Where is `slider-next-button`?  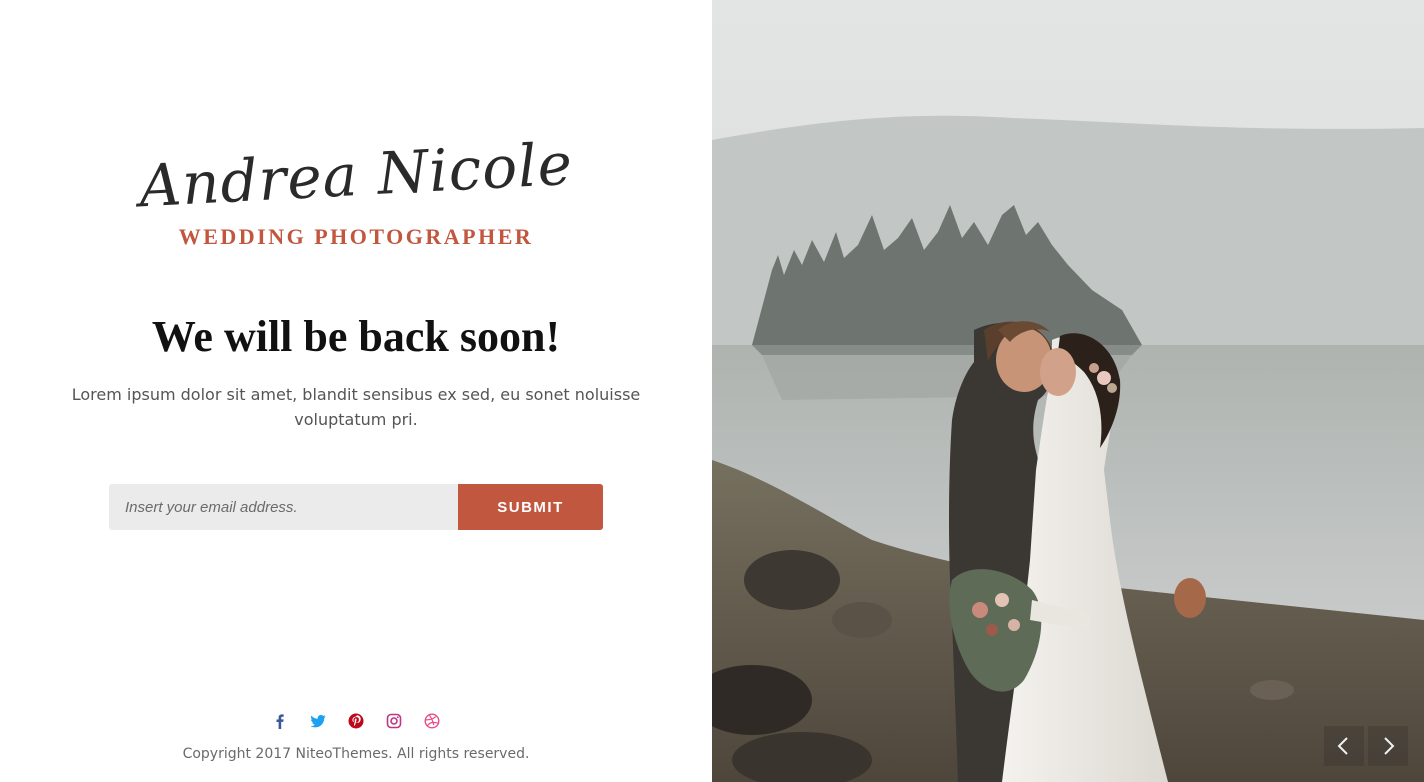
slider-next-button is located at coordinates (1388, 746).